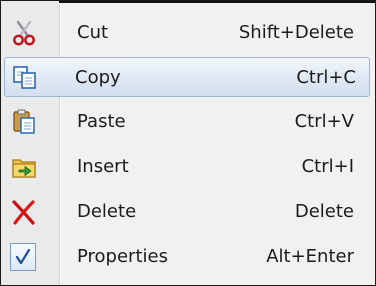 This screenshot has height=286, width=376. Describe the element at coordinates (187, 77) in the screenshot. I see `menu-item-copy: Copy Ctrl+C` at that location.